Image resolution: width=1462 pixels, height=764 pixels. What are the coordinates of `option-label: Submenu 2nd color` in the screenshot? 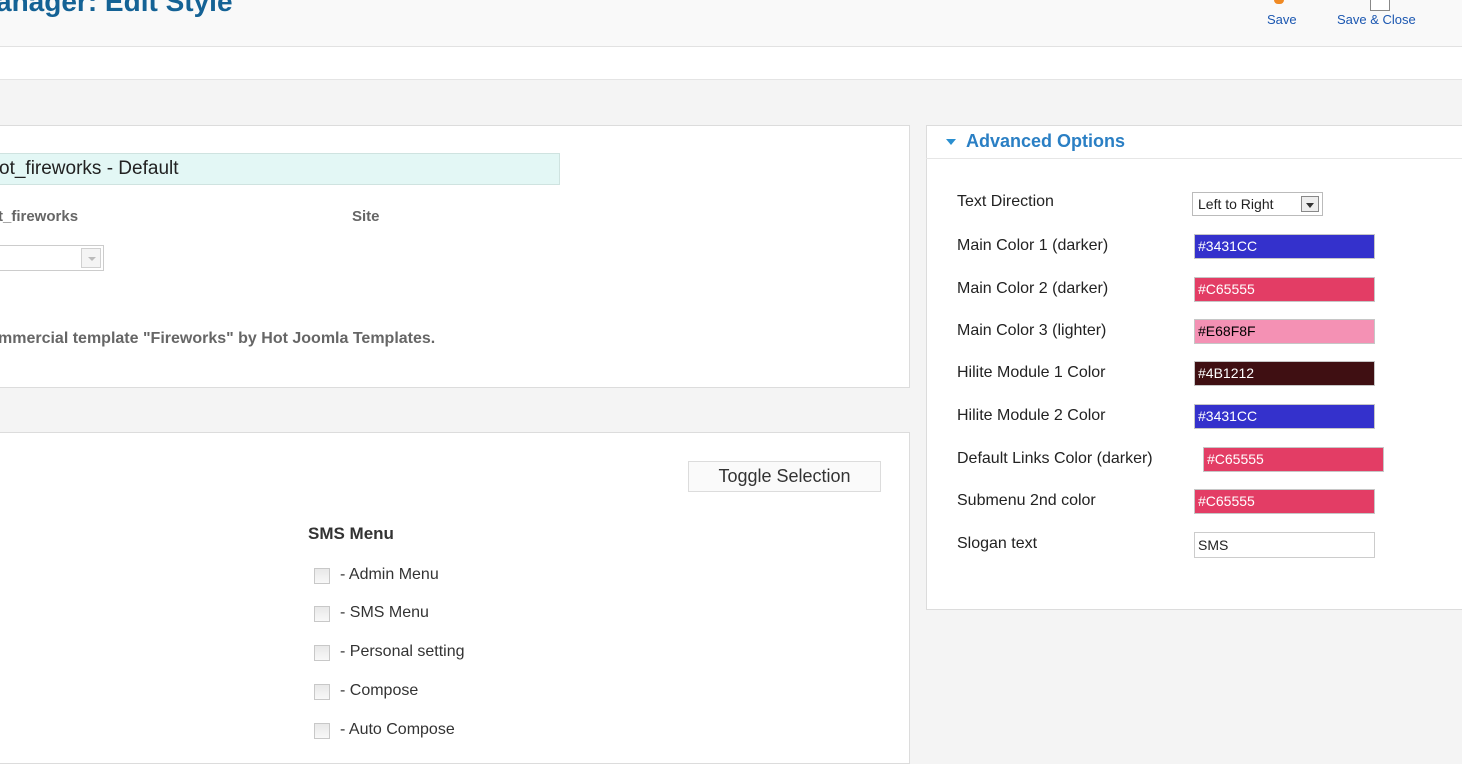 It's located at (1026, 500).